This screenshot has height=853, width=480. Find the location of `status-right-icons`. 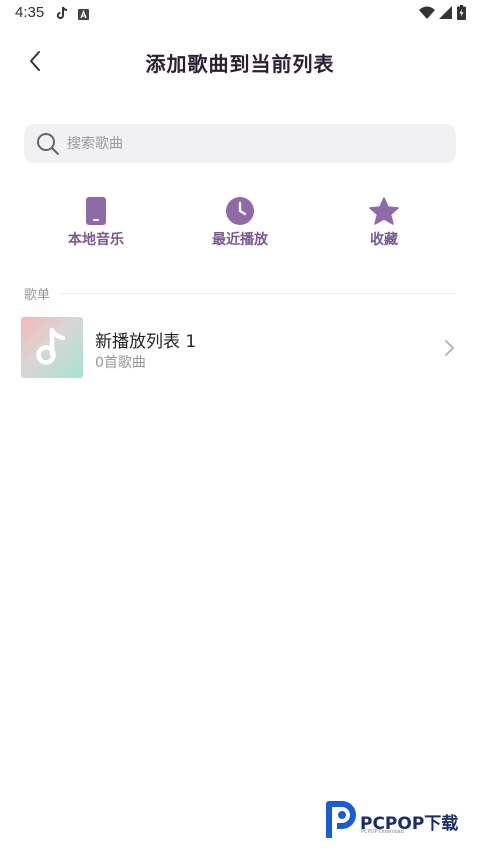

status-right-icons is located at coordinates (442, 14).